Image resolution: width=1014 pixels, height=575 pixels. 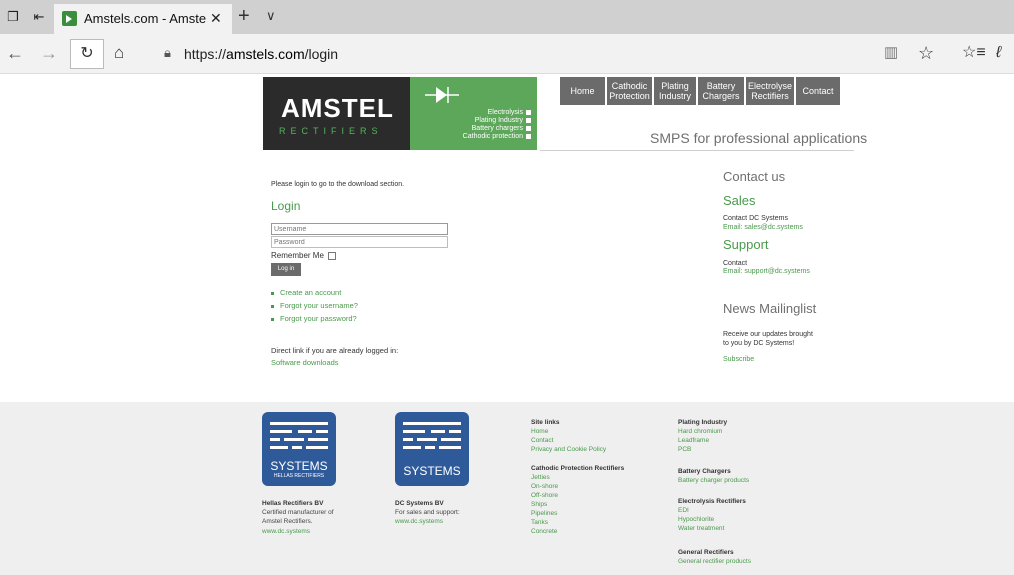 What do you see at coordinates (507, 17) in the screenshot?
I see `browser-tab-bar: ❐ ⇤ Amstels.com - Amstel R ✕ + ∨` at bounding box center [507, 17].